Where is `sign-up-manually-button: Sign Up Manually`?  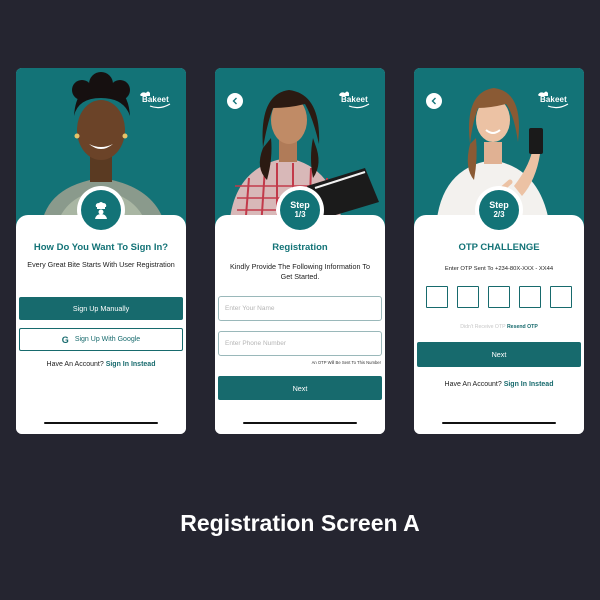
sign-up-manually-button: Sign Up Manually is located at coordinates (101, 308).